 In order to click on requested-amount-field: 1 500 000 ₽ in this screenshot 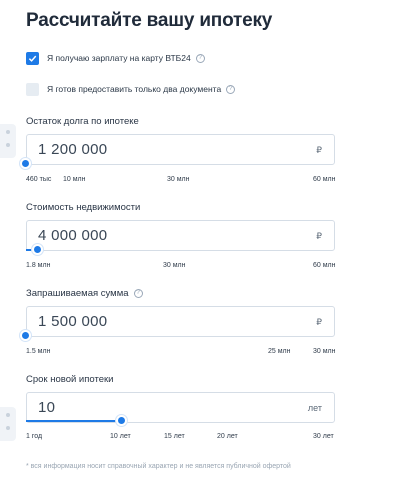, I will do `click(180, 321)`.